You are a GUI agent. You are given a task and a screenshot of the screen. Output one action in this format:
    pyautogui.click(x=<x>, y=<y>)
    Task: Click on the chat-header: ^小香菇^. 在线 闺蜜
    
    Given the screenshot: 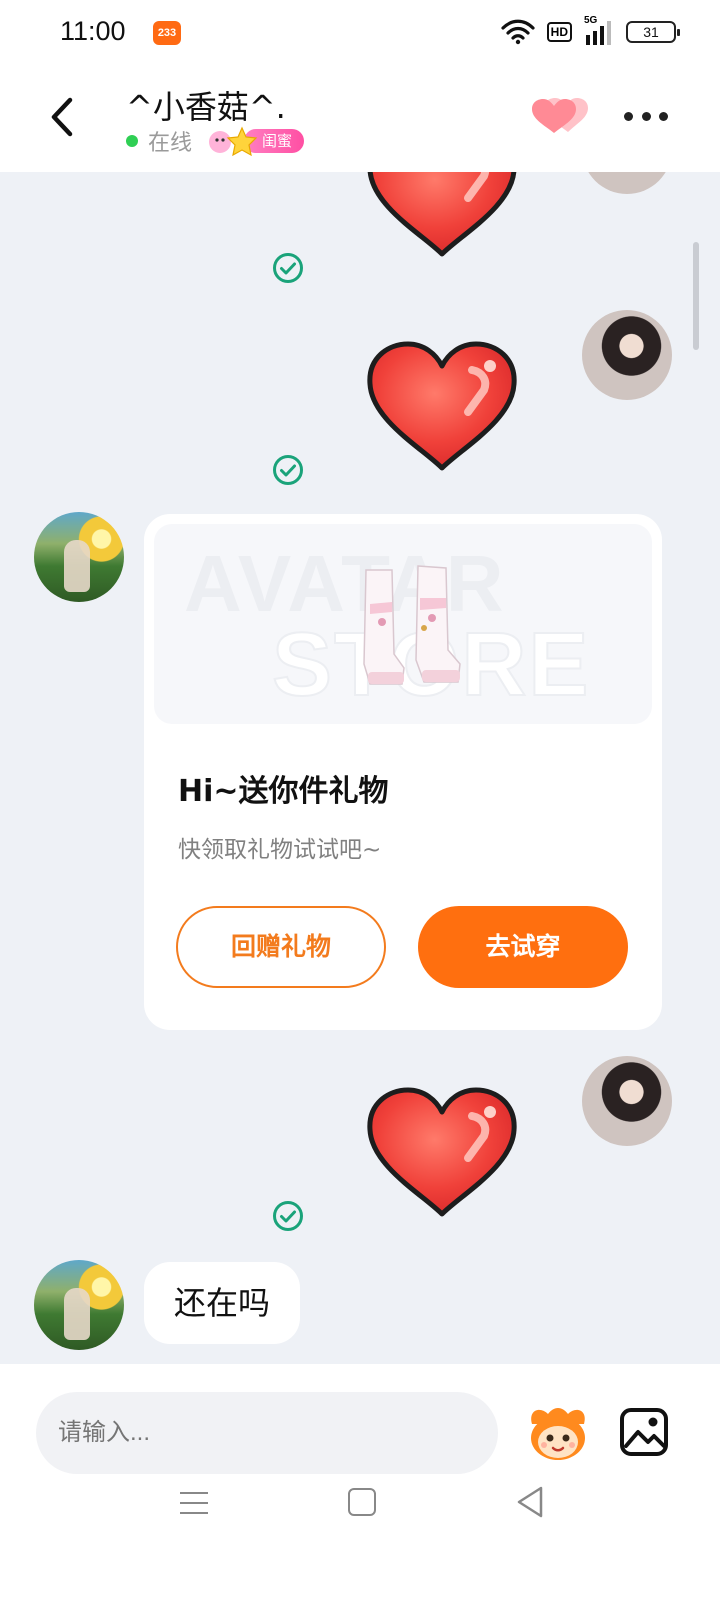 What is the action you would take?
    pyautogui.click(x=360, y=118)
    